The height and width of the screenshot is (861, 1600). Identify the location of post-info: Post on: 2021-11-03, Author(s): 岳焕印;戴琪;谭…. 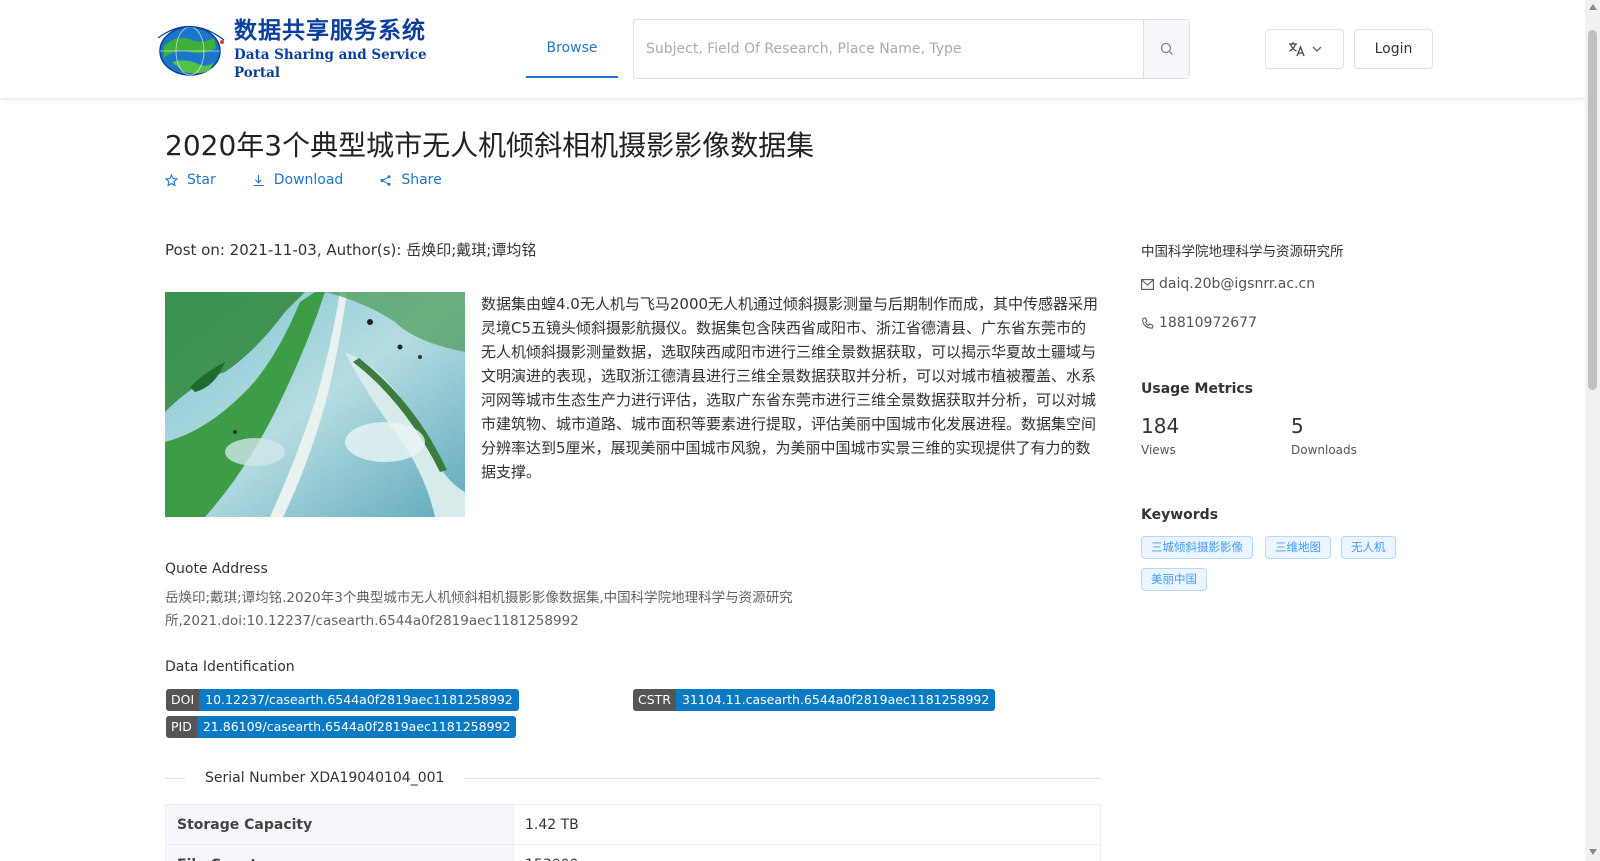
(351, 250).